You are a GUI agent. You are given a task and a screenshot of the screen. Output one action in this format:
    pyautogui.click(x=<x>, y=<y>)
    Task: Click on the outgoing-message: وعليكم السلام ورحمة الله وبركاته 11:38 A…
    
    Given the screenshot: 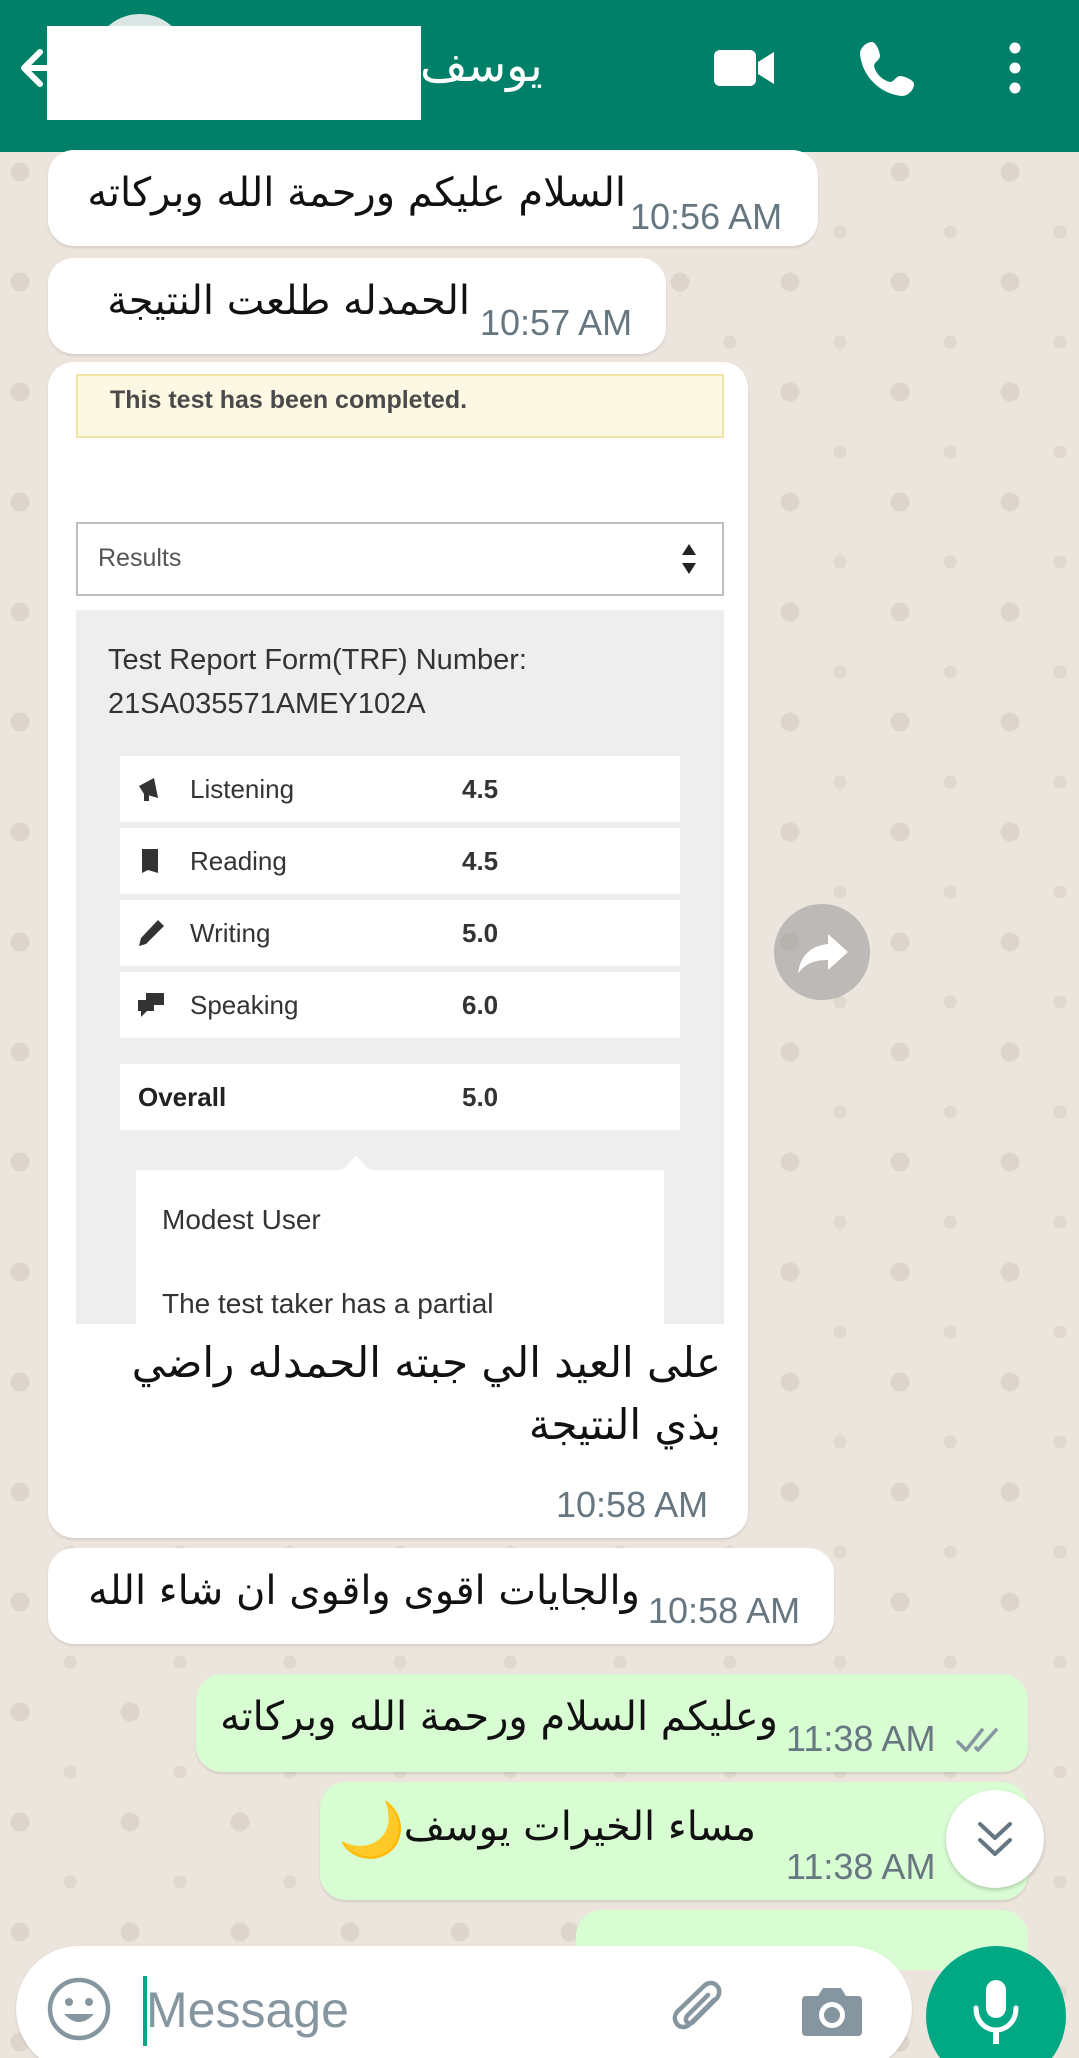 What is the action you would take?
    pyautogui.click(x=612, y=1723)
    